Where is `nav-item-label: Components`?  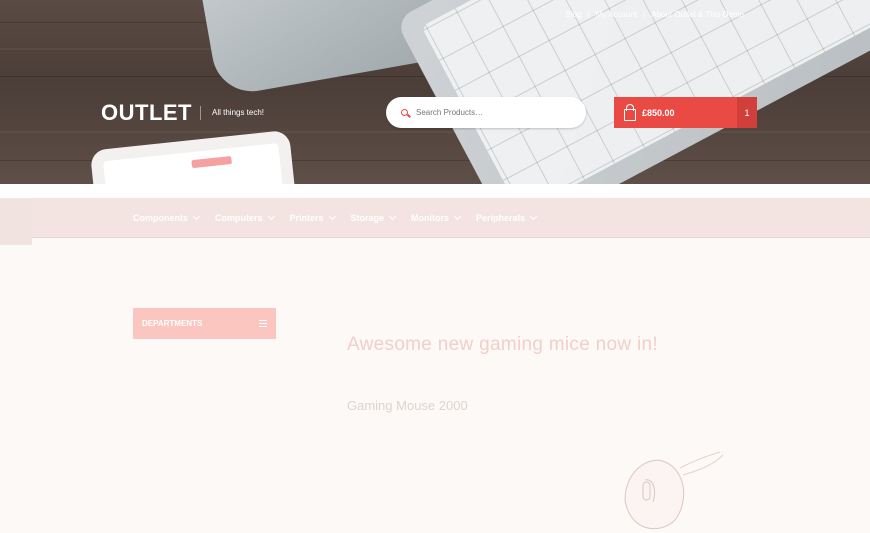 nav-item-label: Components is located at coordinates (160, 218).